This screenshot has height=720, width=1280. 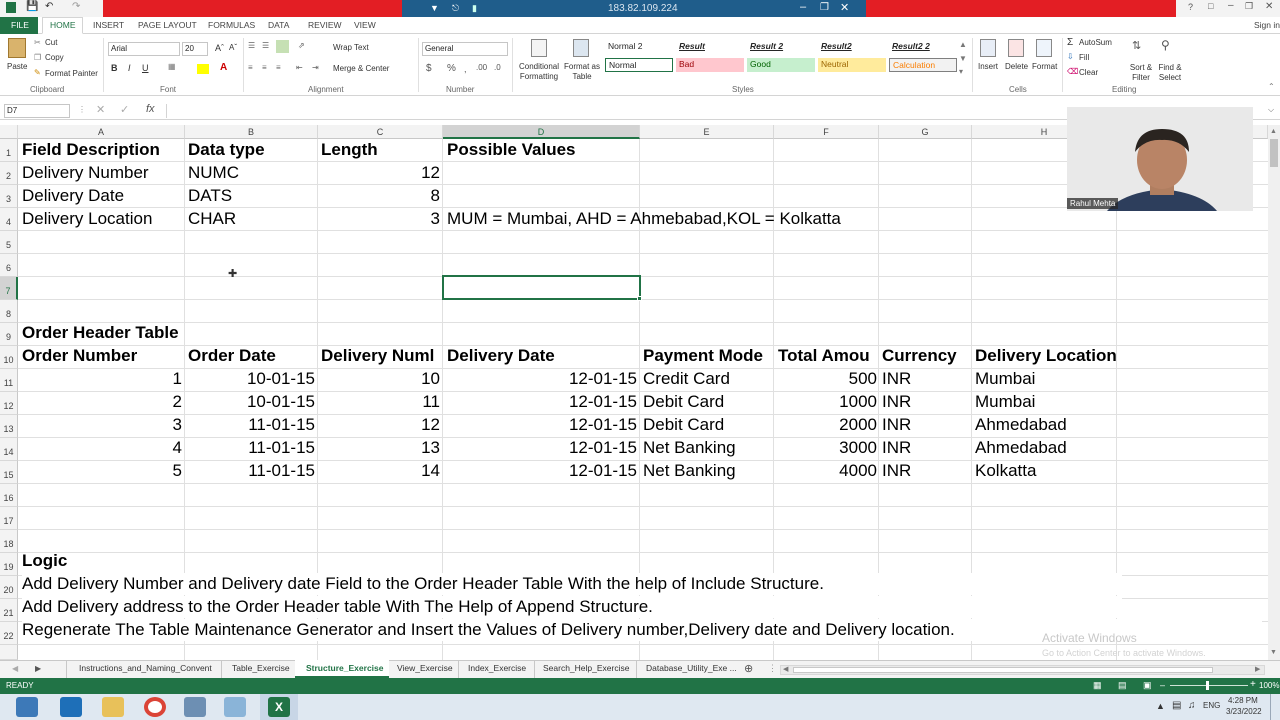 What do you see at coordinates (124, 109) in the screenshot?
I see `enter-formula-icon: ✓` at bounding box center [124, 109].